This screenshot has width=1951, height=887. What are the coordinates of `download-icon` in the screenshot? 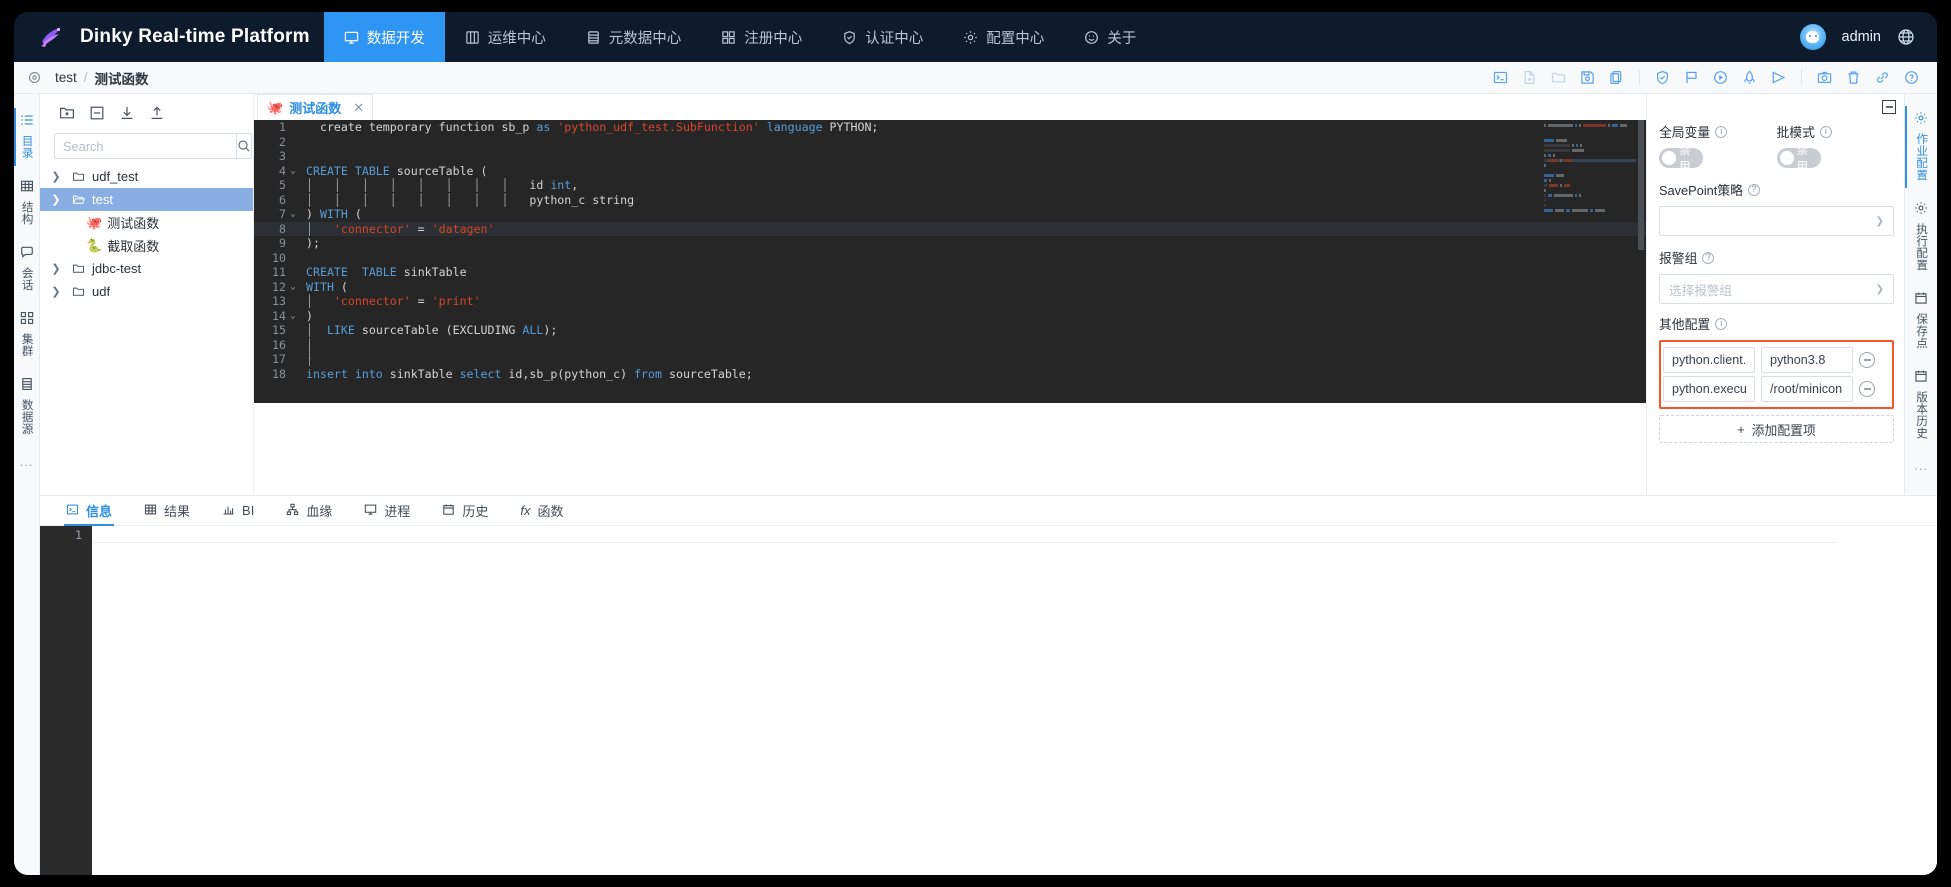 It's located at (127, 113).